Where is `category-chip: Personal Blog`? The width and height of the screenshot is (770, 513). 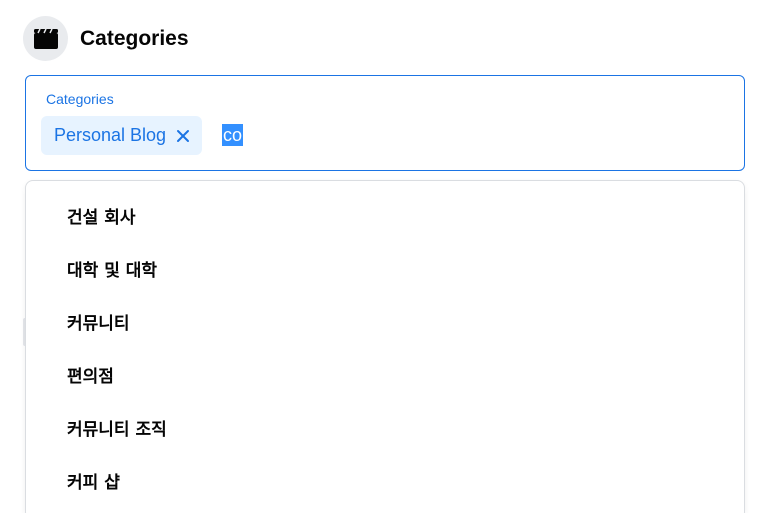 category-chip: Personal Blog is located at coordinates (122, 135).